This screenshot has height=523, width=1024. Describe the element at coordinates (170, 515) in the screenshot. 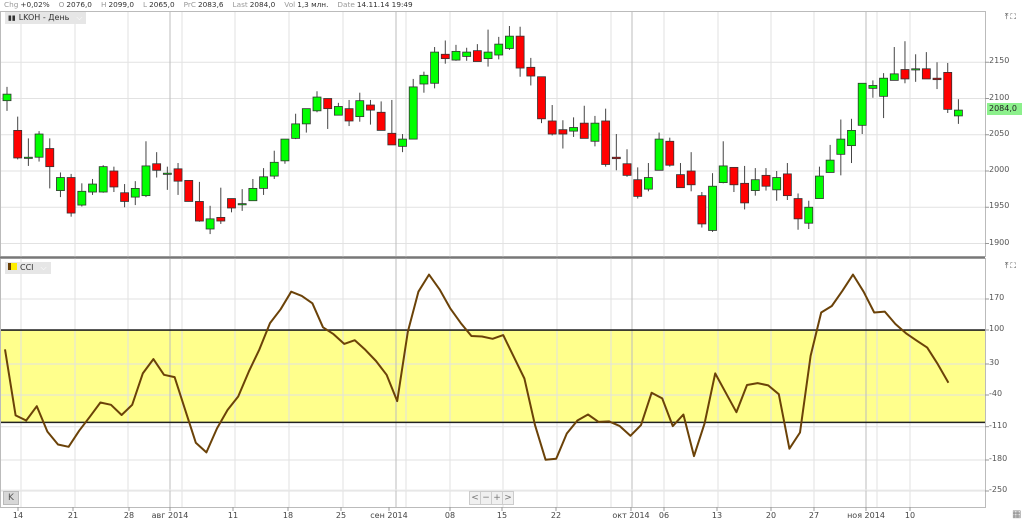

I see `date-tick-label: авг 2014` at that location.